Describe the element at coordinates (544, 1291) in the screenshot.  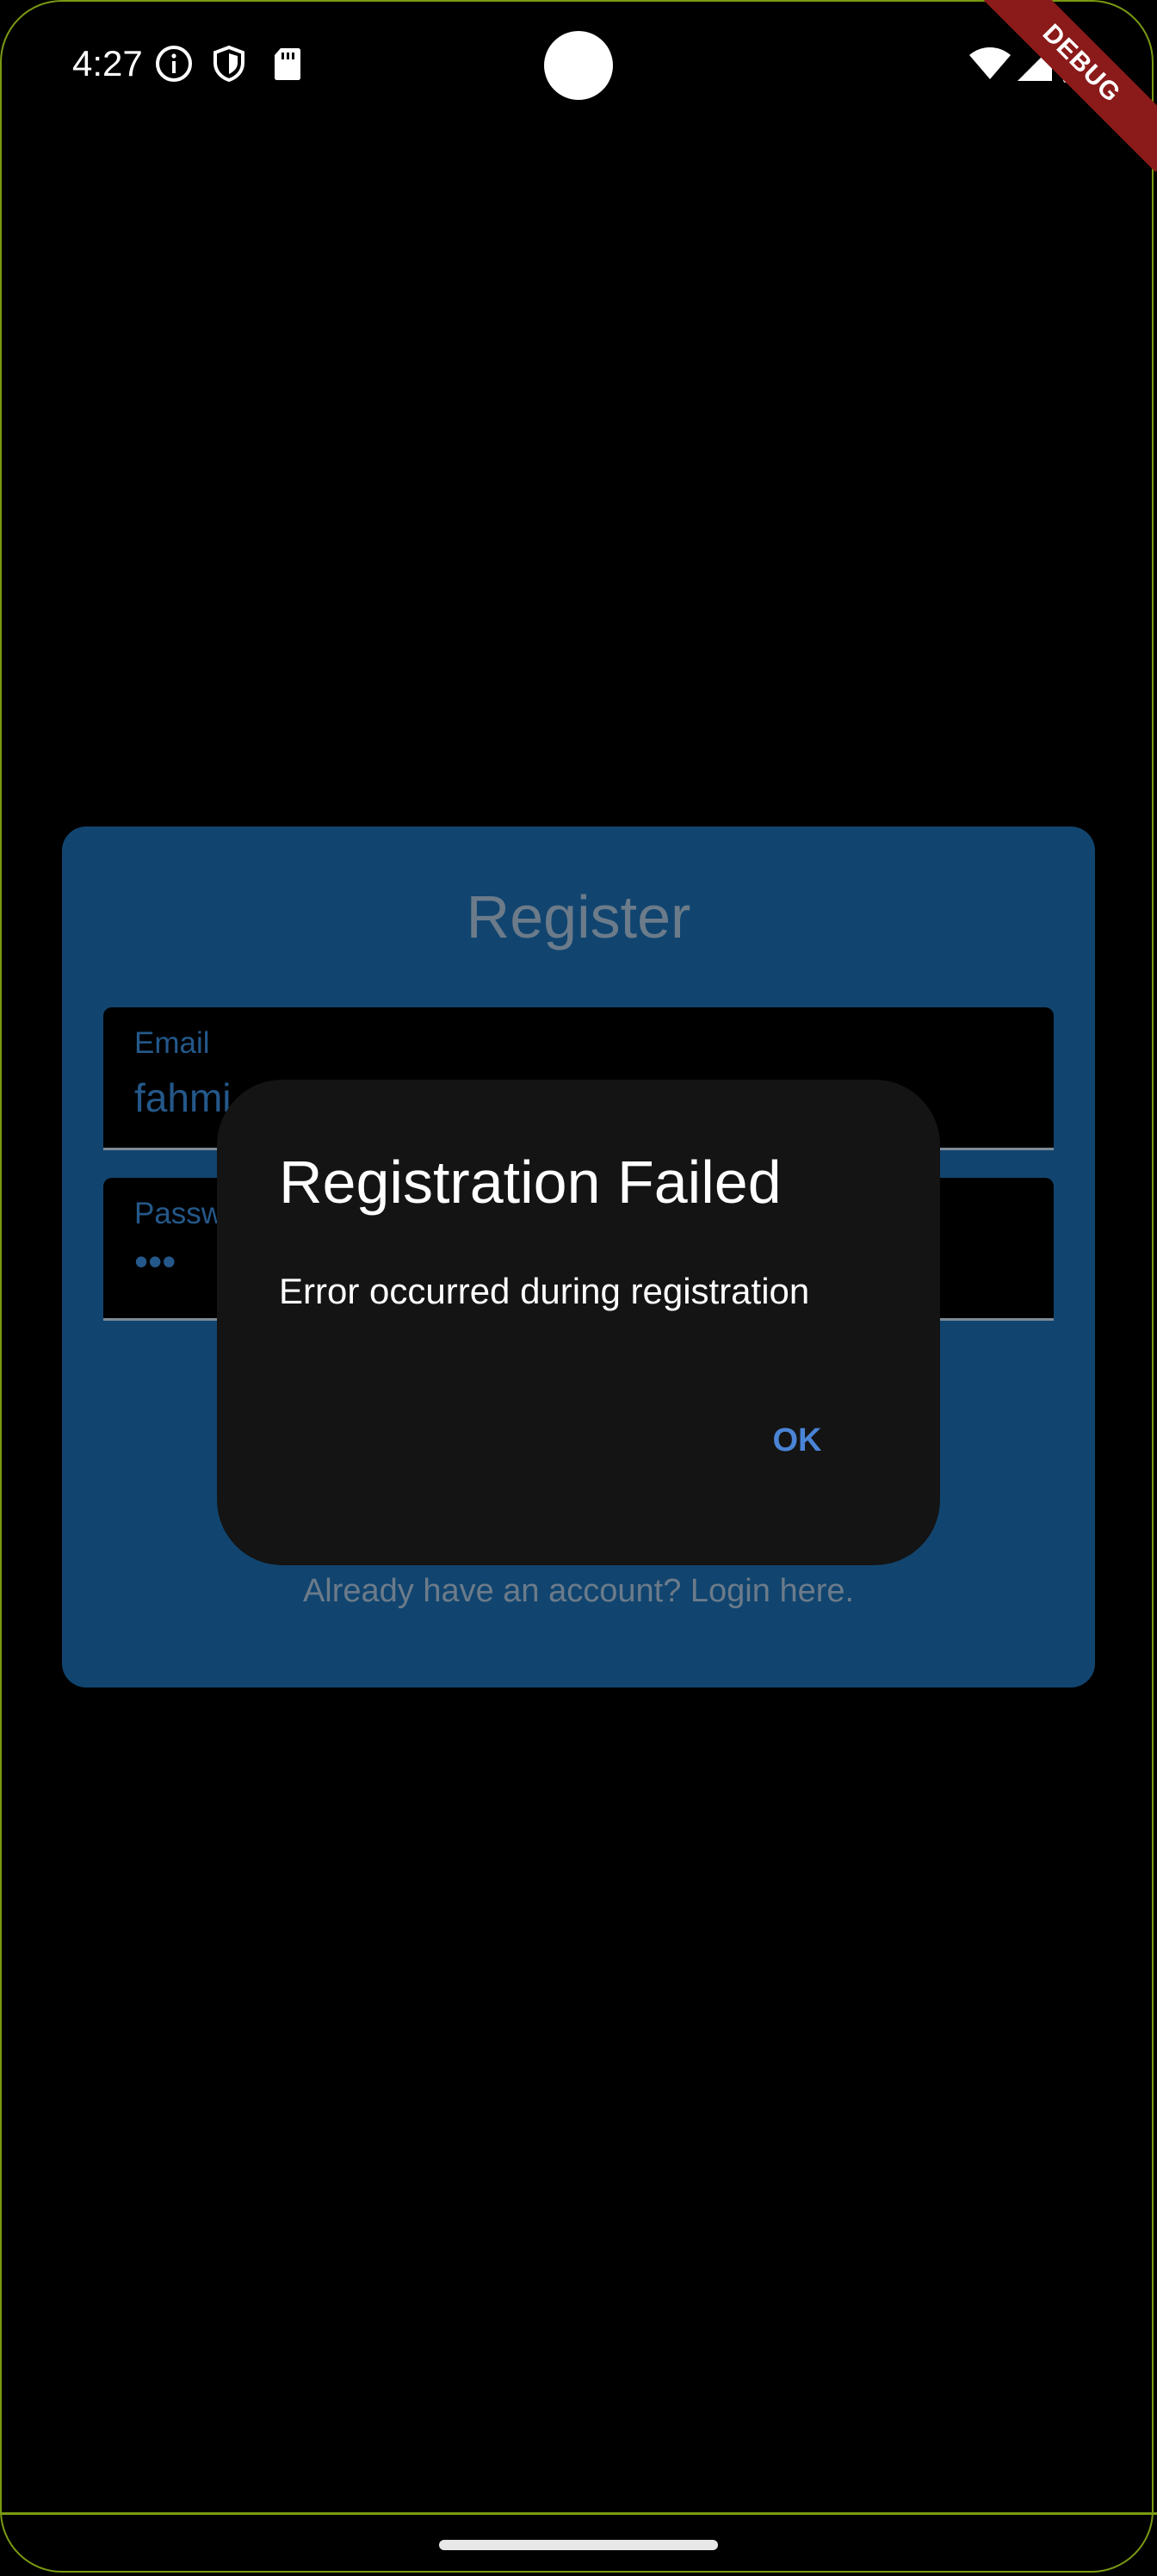
I see `dialog-message: Error occurred during registration` at that location.